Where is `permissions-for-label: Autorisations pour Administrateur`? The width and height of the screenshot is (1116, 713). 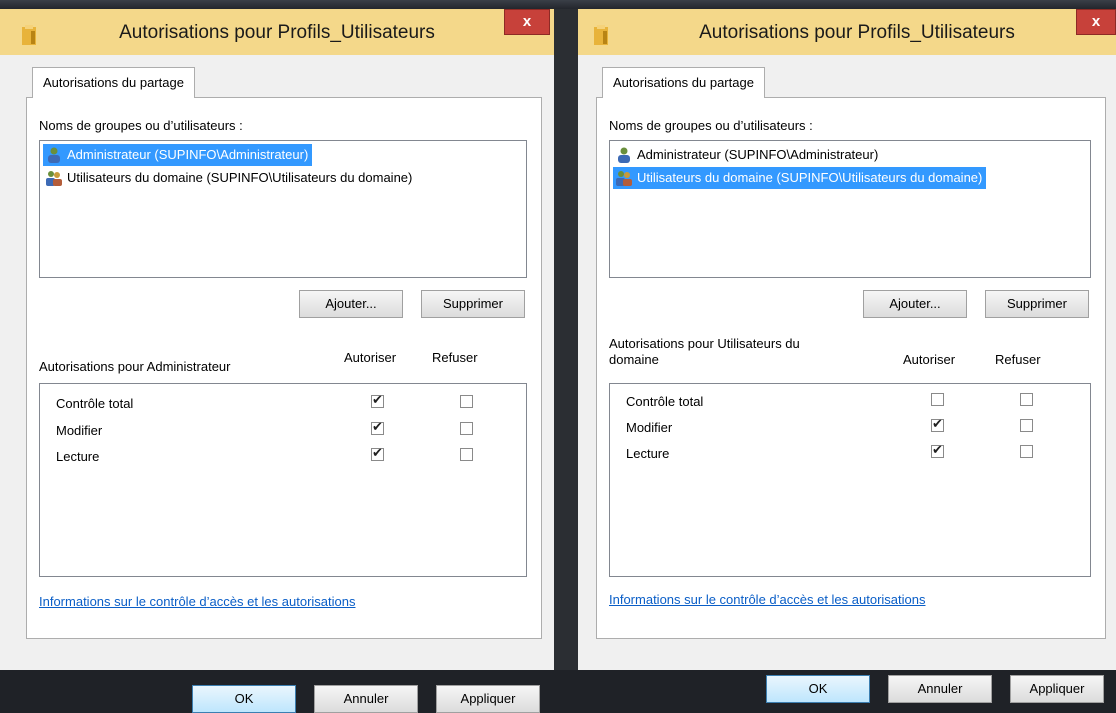
permissions-for-label: Autorisations pour Administrateur is located at coordinates (135, 366).